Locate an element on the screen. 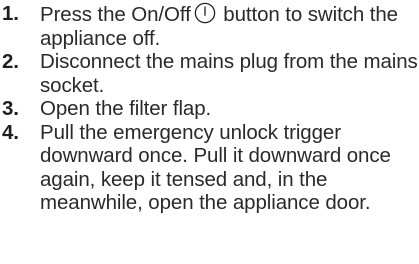 This screenshot has height=264, width=419. step-3: 3. Open the filter flap. is located at coordinates (209, 109).